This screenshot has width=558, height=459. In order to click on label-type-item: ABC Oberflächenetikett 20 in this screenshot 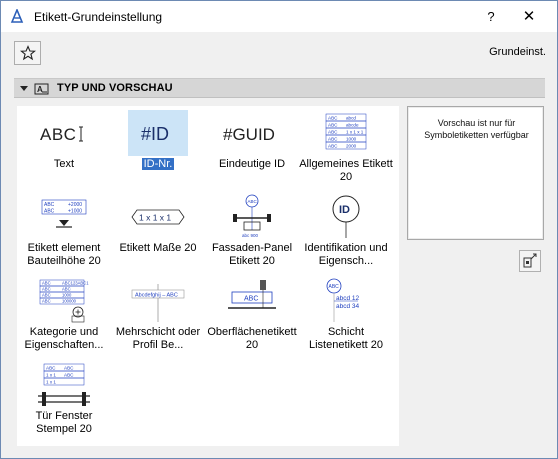, I will do `click(252, 315)`.